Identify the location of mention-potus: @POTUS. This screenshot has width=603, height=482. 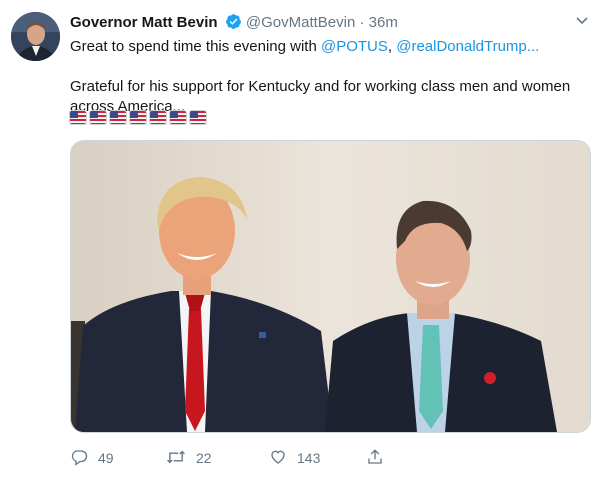
(354, 46).